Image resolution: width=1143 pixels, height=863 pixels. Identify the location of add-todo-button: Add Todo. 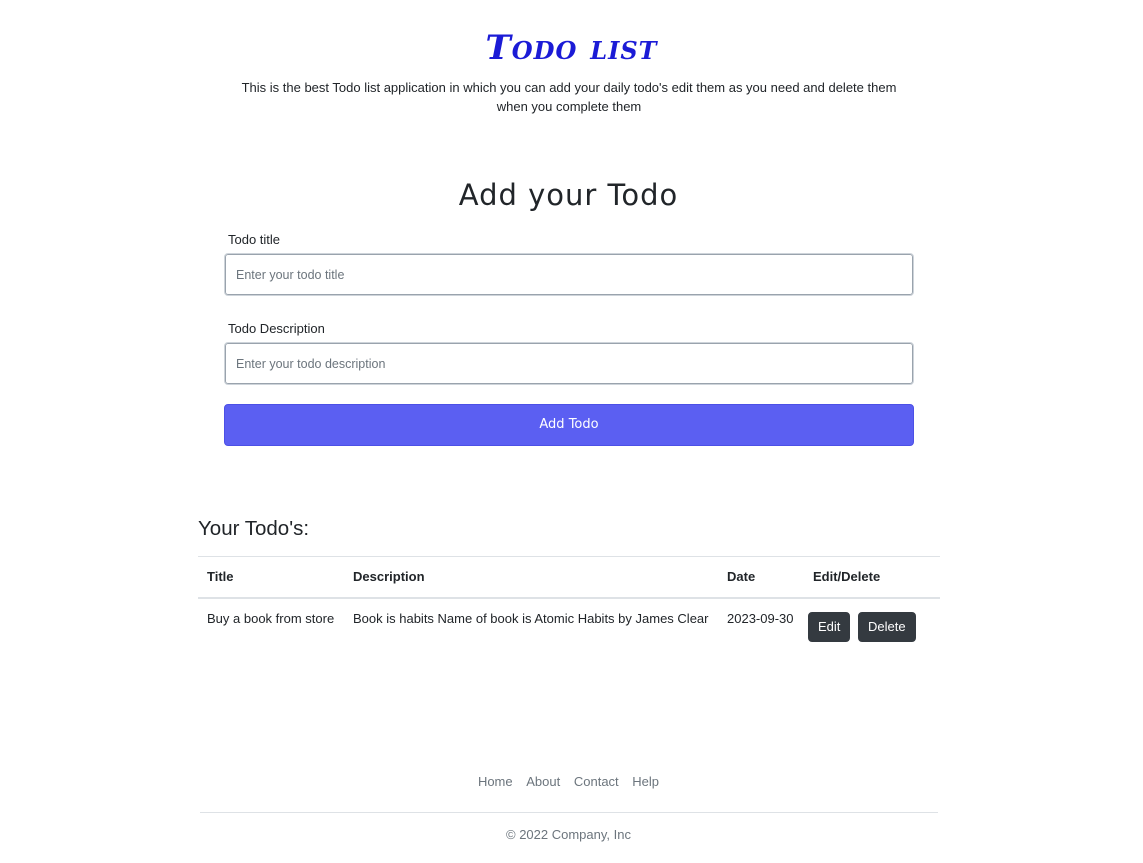
(569, 425).